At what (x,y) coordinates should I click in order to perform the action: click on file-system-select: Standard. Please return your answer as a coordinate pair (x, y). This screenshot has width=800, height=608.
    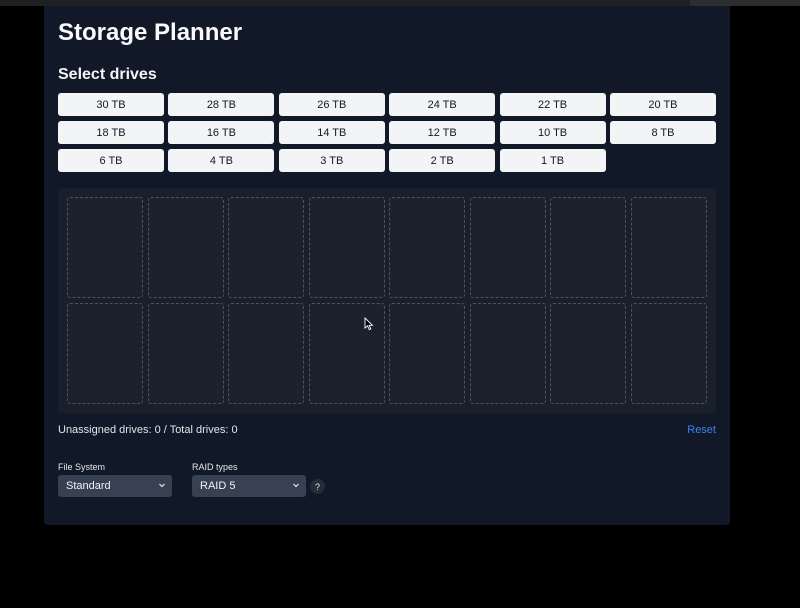
    Looking at the image, I should click on (115, 486).